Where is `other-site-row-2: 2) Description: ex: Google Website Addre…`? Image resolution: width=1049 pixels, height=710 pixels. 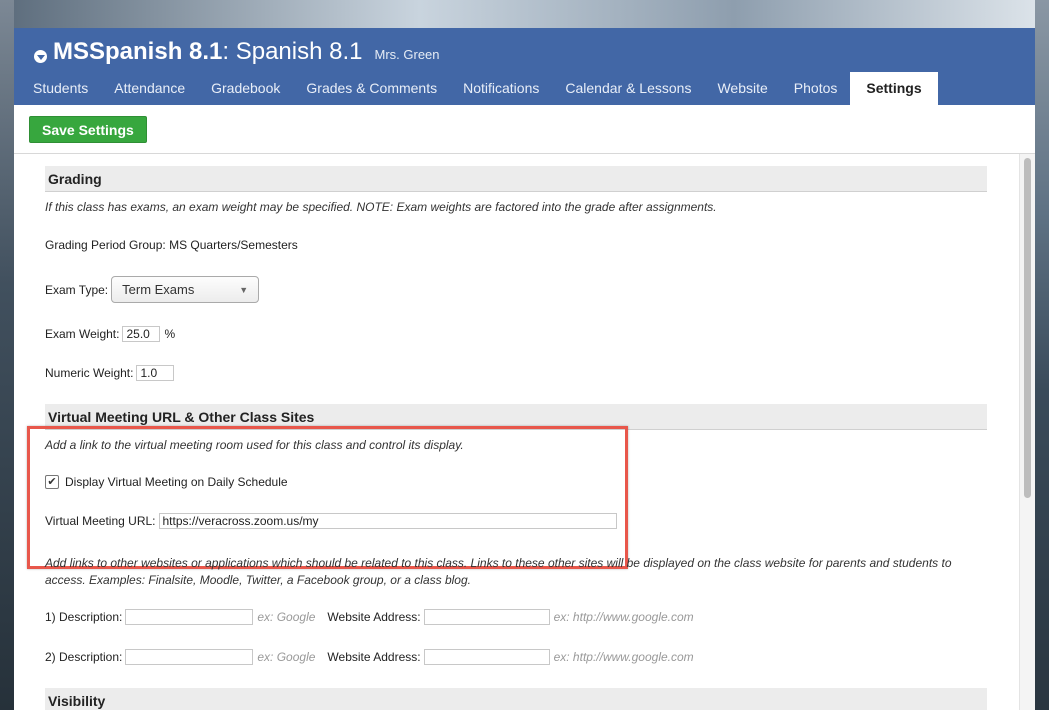 other-site-row-2: 2) Description: ex: Google Website Addre… is located at coordinates (369, 657).